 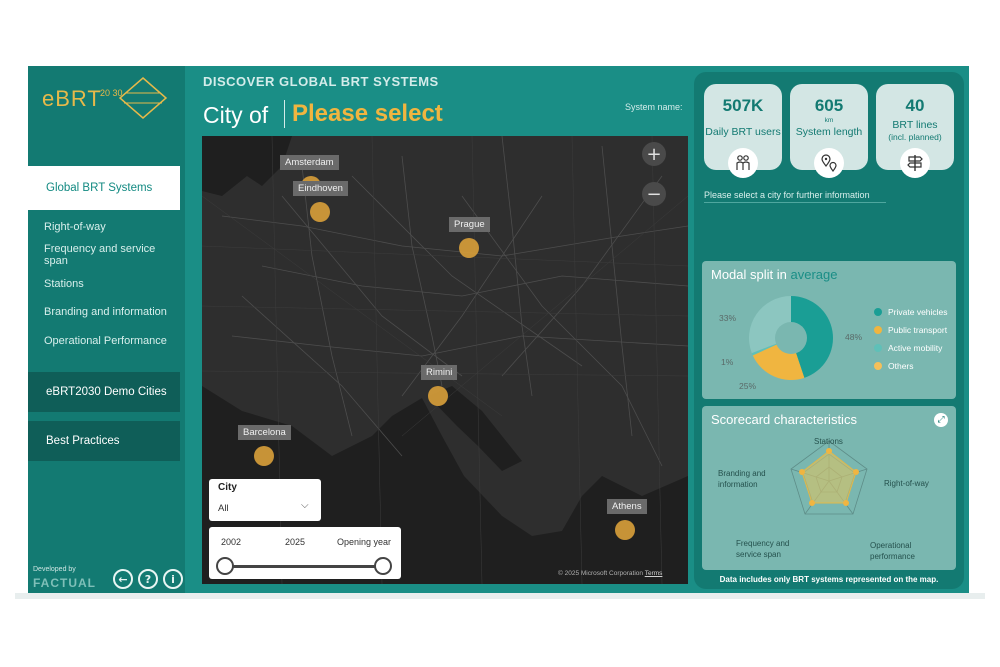 What do you see at coordinates (654, 194) in the screenshot?
I see `zoom-out-button: −` at bounding box center [654, 194].